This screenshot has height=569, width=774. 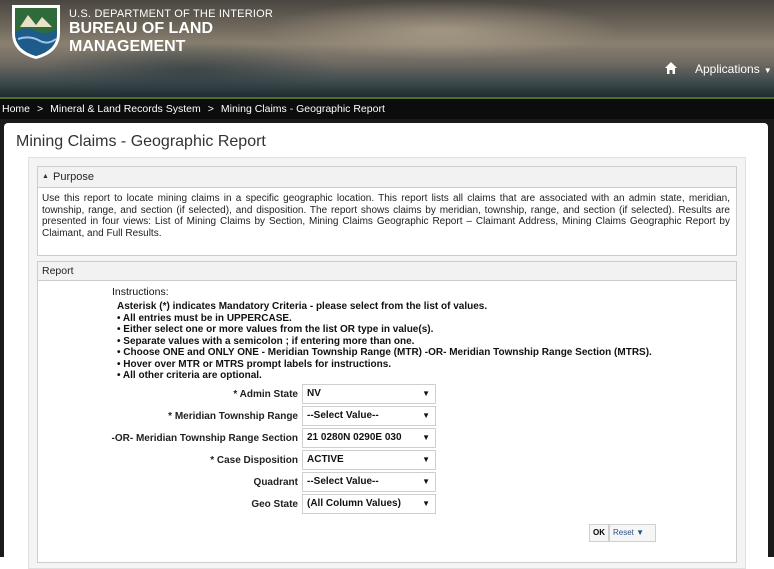 What do you see at coordinates (274, 504) in the screenshot?
I see `geo-state-label: Geo State` at bounding box center [274, 504].